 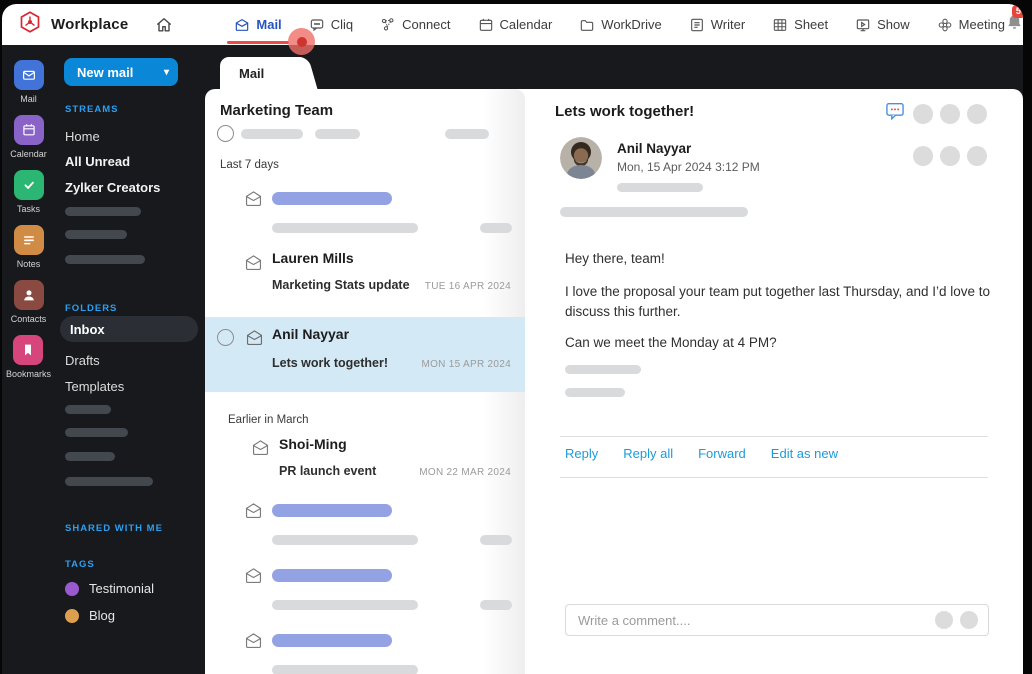 I want to click on nav-workdrive: WorkDrive, so click(x=620, y=25).